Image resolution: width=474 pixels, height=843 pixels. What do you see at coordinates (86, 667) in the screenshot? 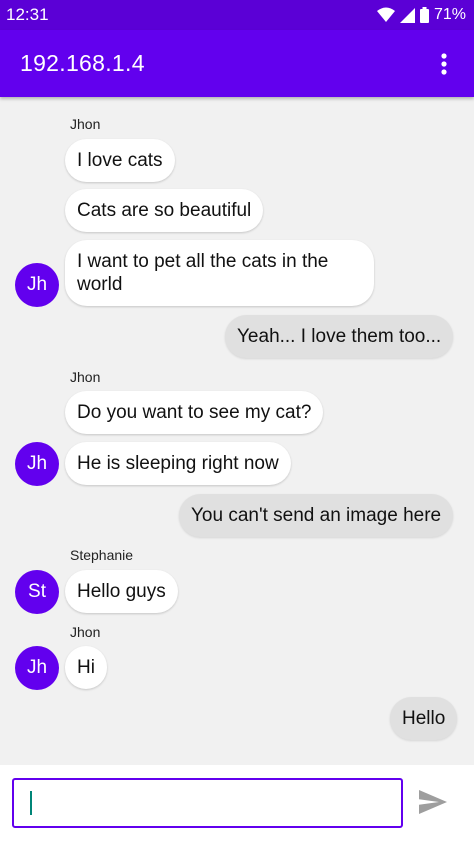
I see `message-incoming: Hi` at bounding box center [86, 667].